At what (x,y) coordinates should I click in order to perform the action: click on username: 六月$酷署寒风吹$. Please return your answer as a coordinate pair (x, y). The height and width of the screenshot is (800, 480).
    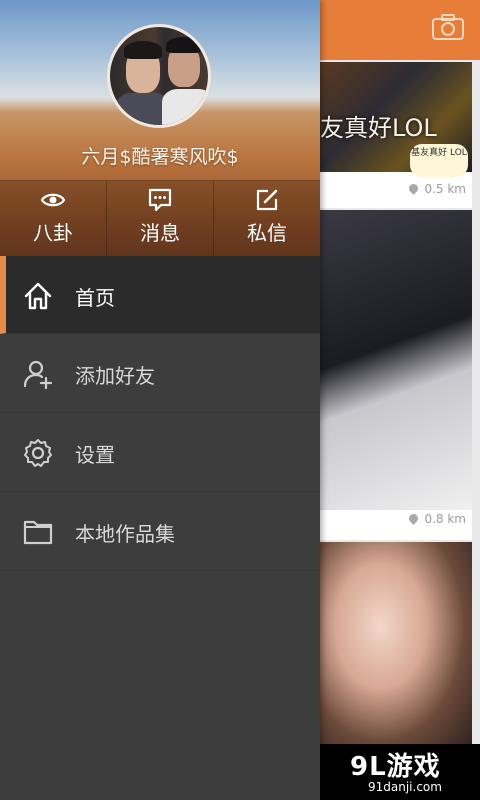
    Looking at the image, I should click on (160, 157).